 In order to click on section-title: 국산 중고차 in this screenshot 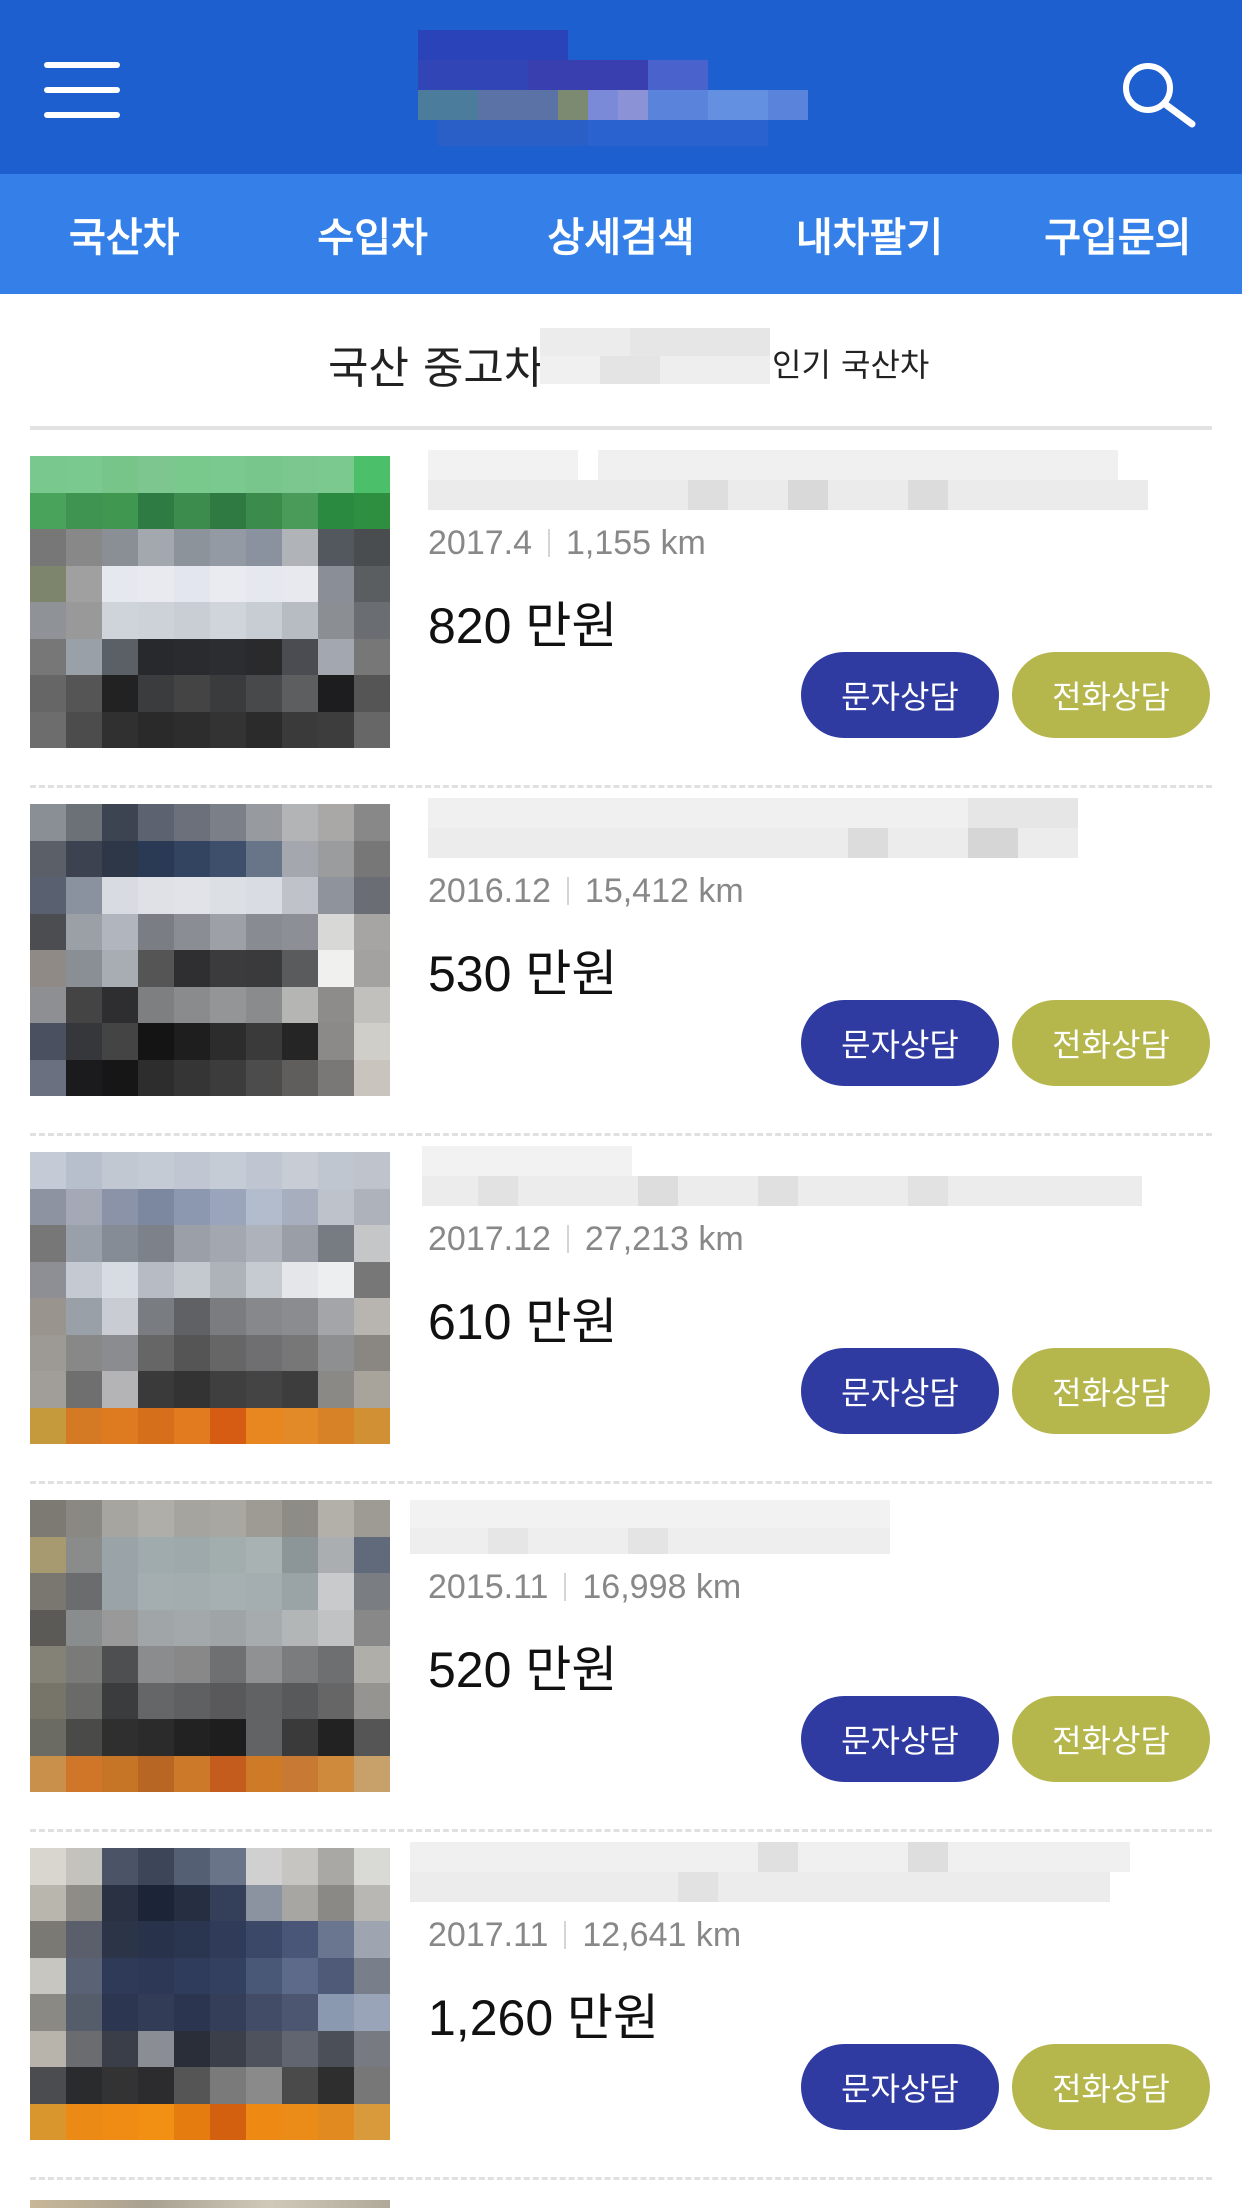, I will do `click(436, 368)`.